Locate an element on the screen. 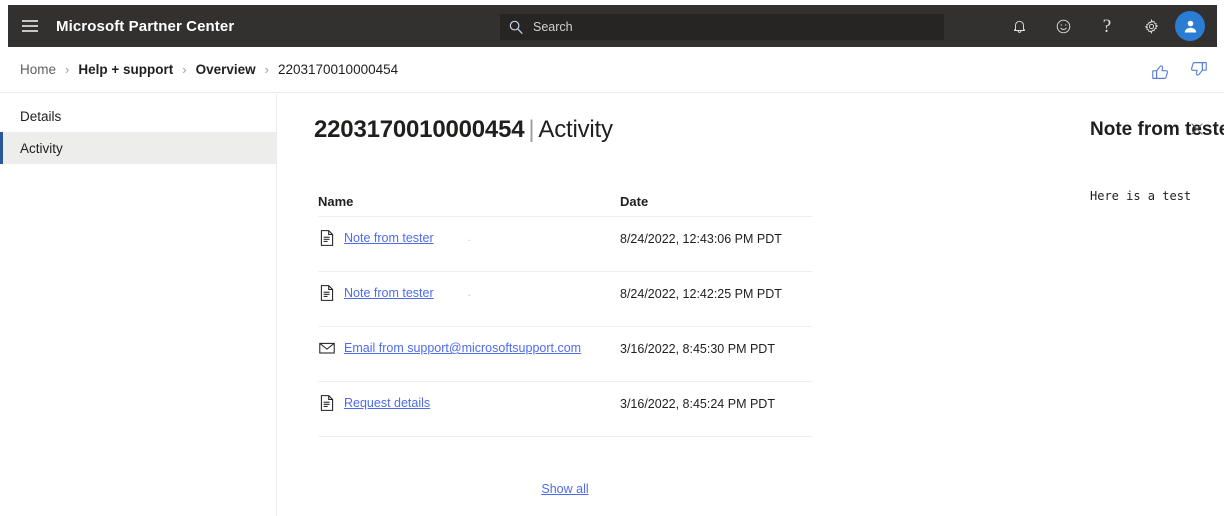 The height and width of the screenshot is (516, 1224). thumbs-up-icon is located at coordinates (1160, 70).